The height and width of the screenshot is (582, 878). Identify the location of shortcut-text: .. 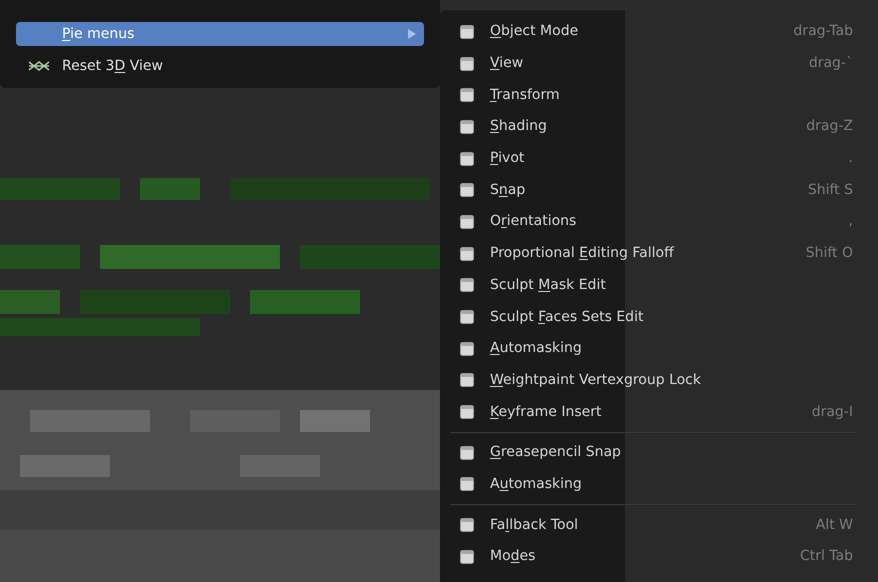
(850, 158).